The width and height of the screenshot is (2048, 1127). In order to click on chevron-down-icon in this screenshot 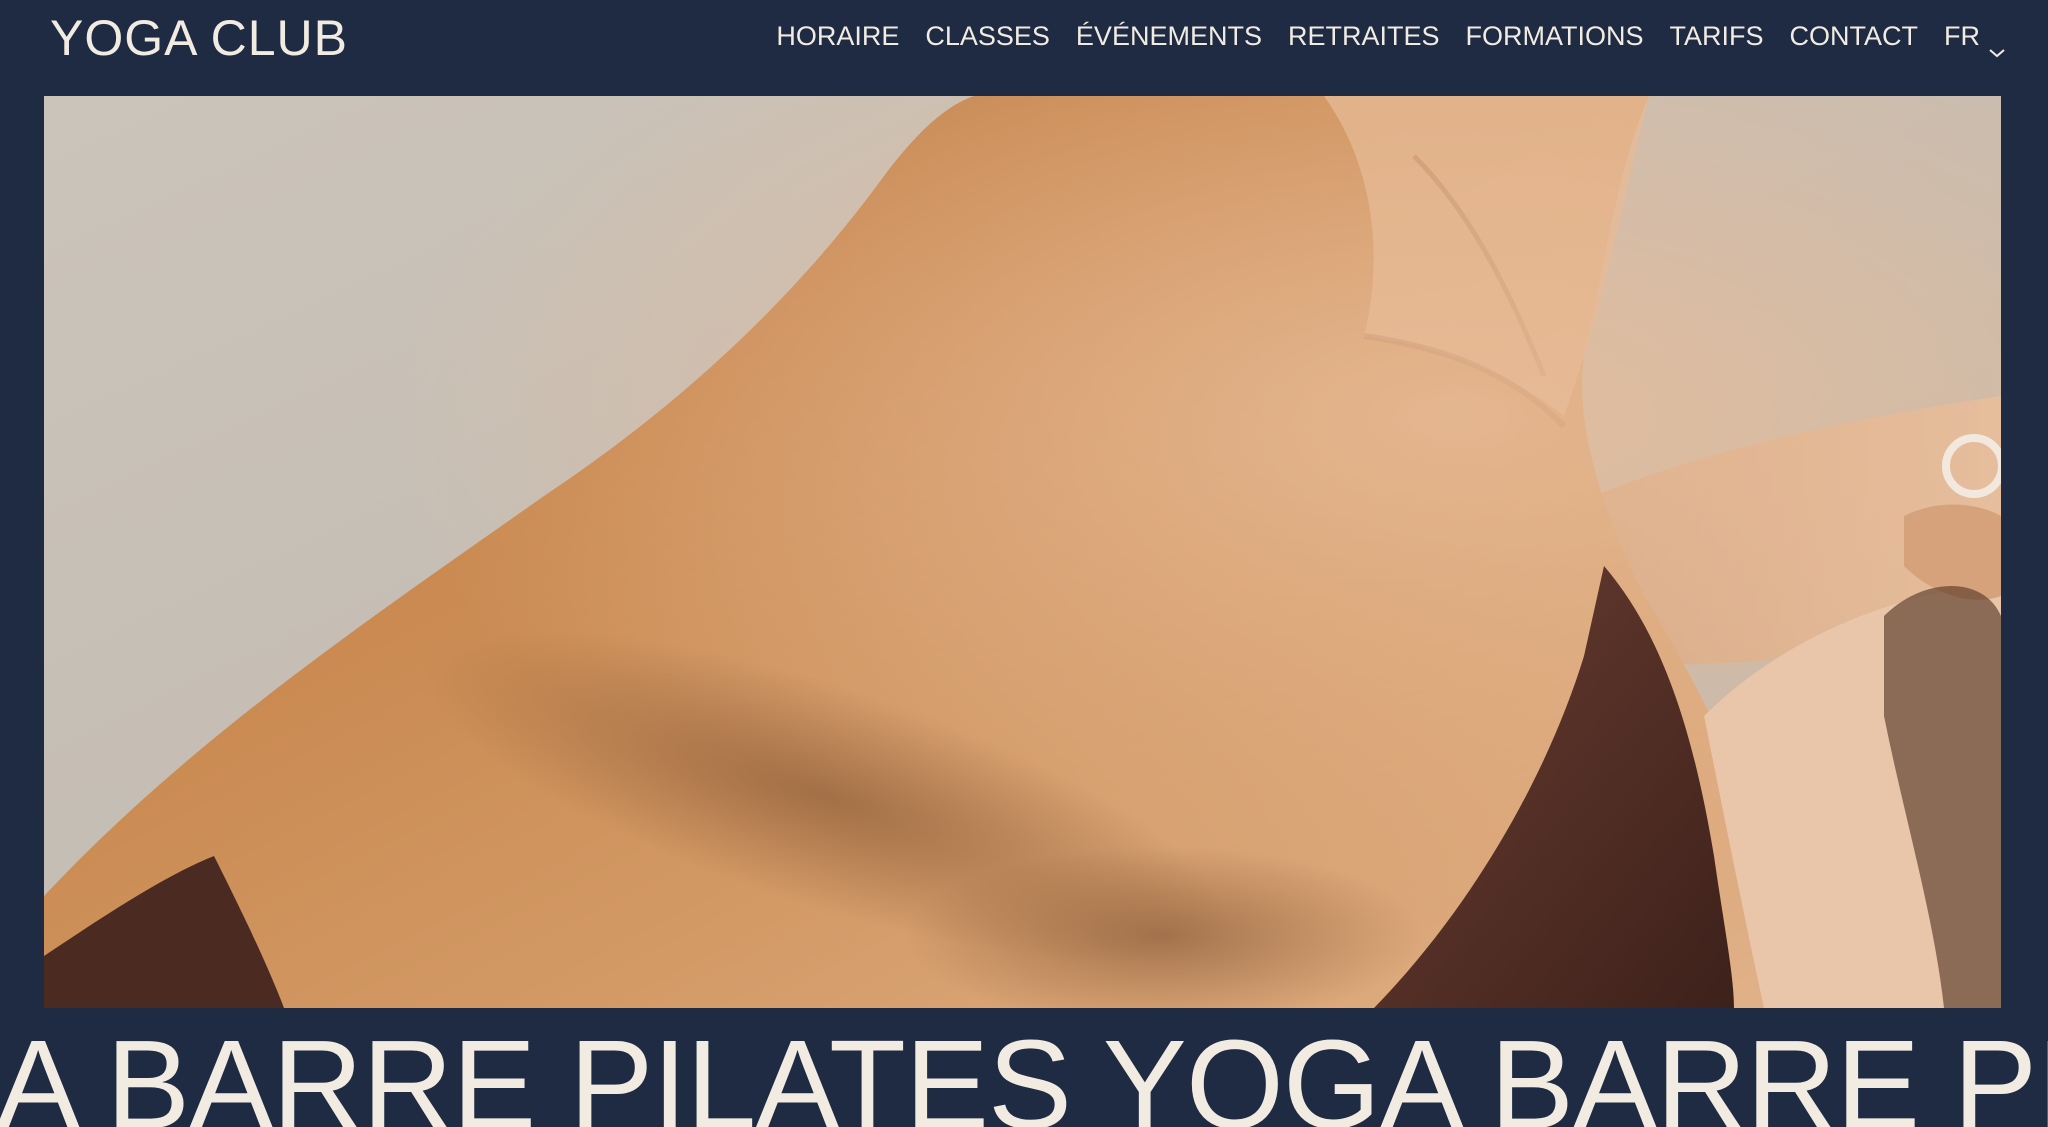, I will do `click(1997, 44)`.